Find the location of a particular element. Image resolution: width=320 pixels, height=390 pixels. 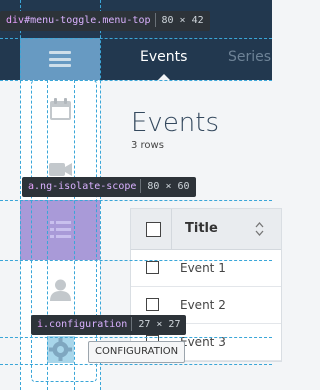

table-row: Event 1 is located at coordinates (206, 268).